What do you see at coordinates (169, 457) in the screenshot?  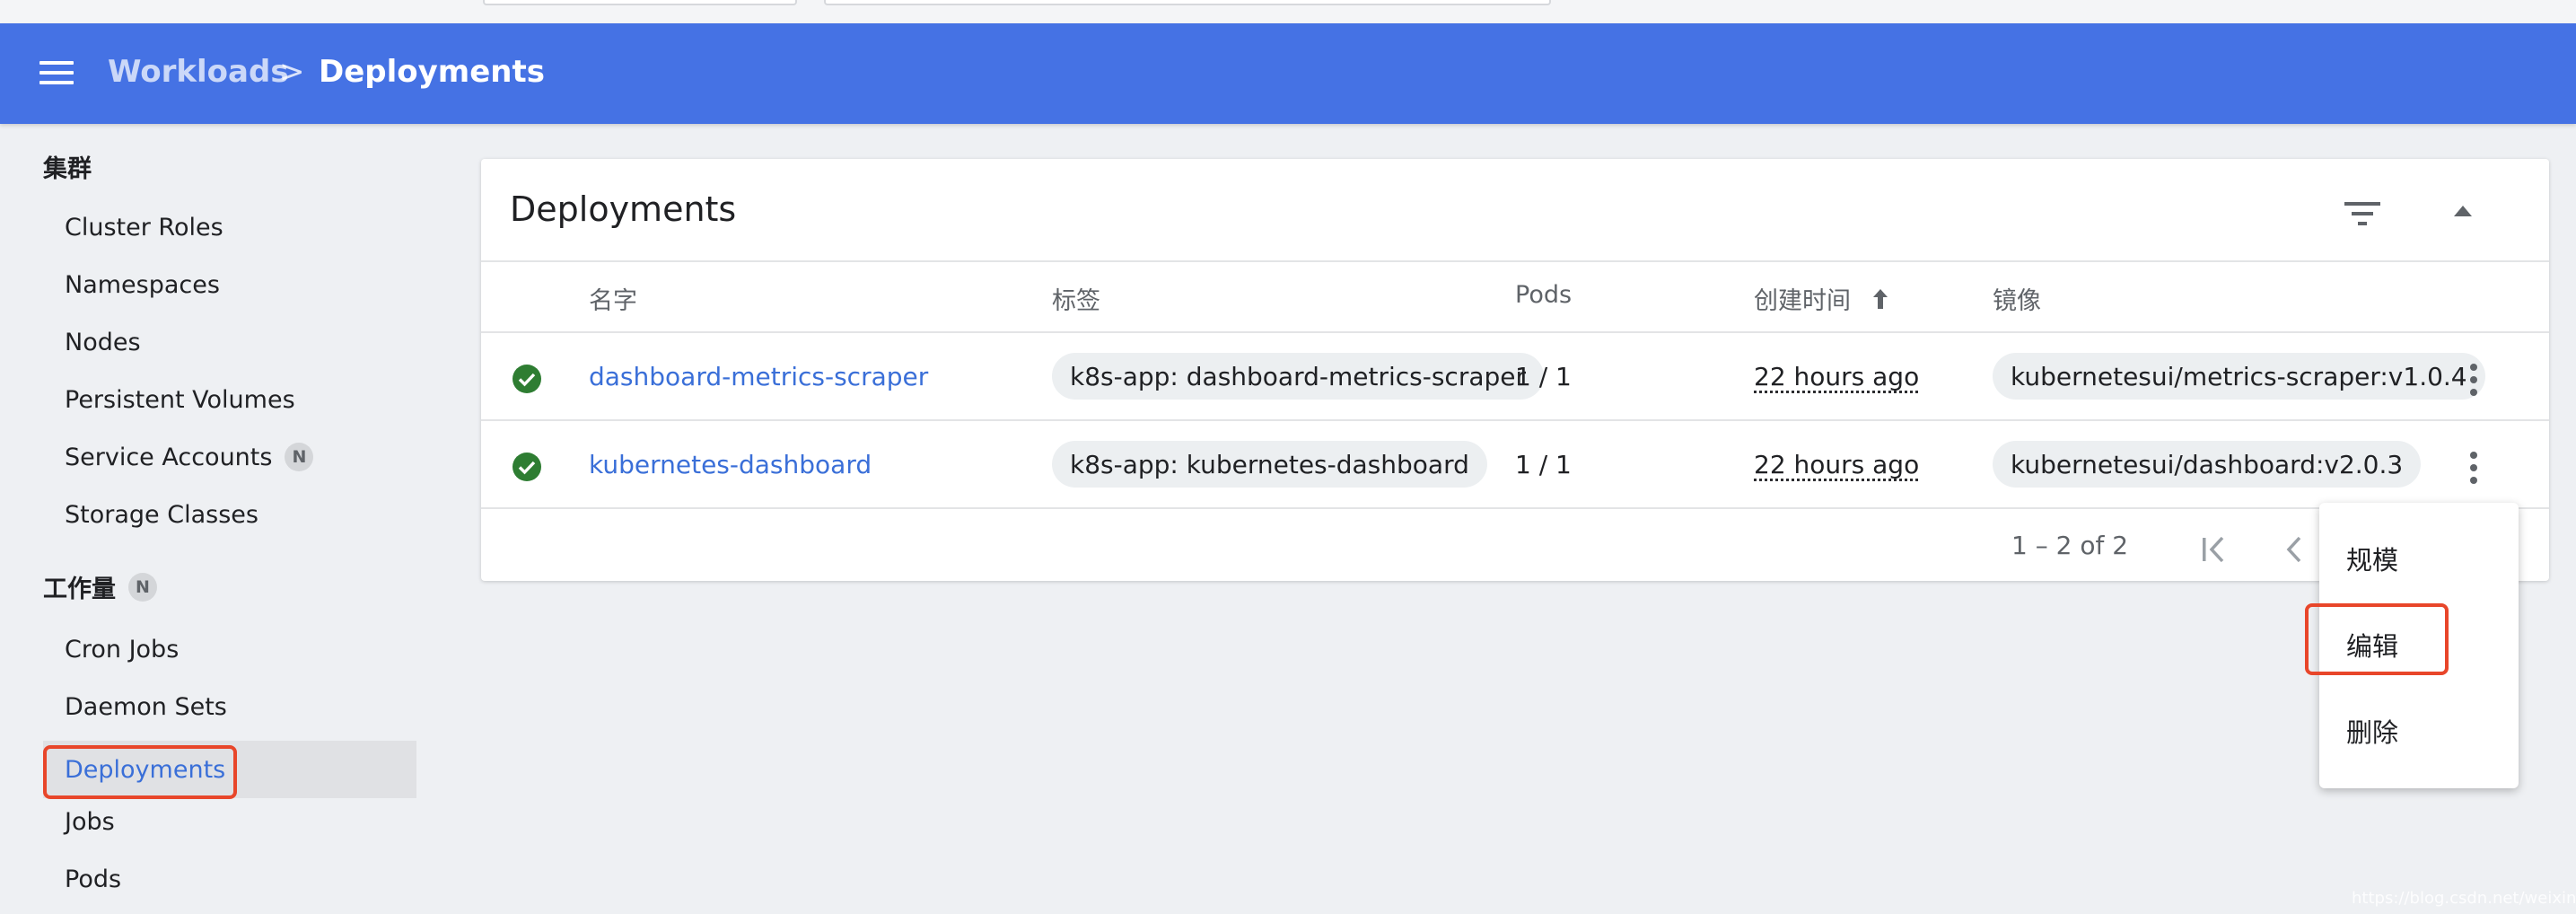 I see `sidebar-item-label: Service Accounts` at bounding box center [169, 457].